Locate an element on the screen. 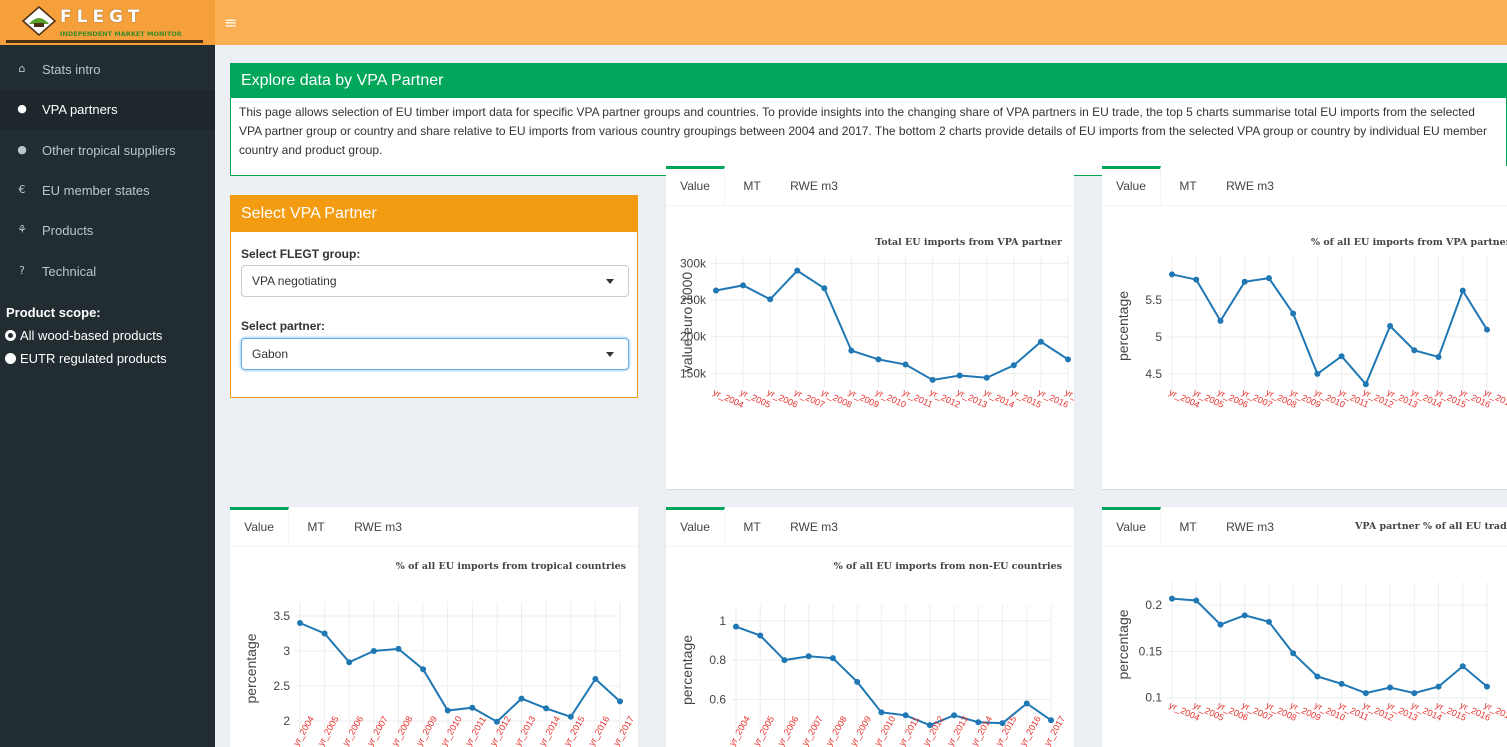  logo-wordmark: FLEGT is located at coordinates (102, 17).